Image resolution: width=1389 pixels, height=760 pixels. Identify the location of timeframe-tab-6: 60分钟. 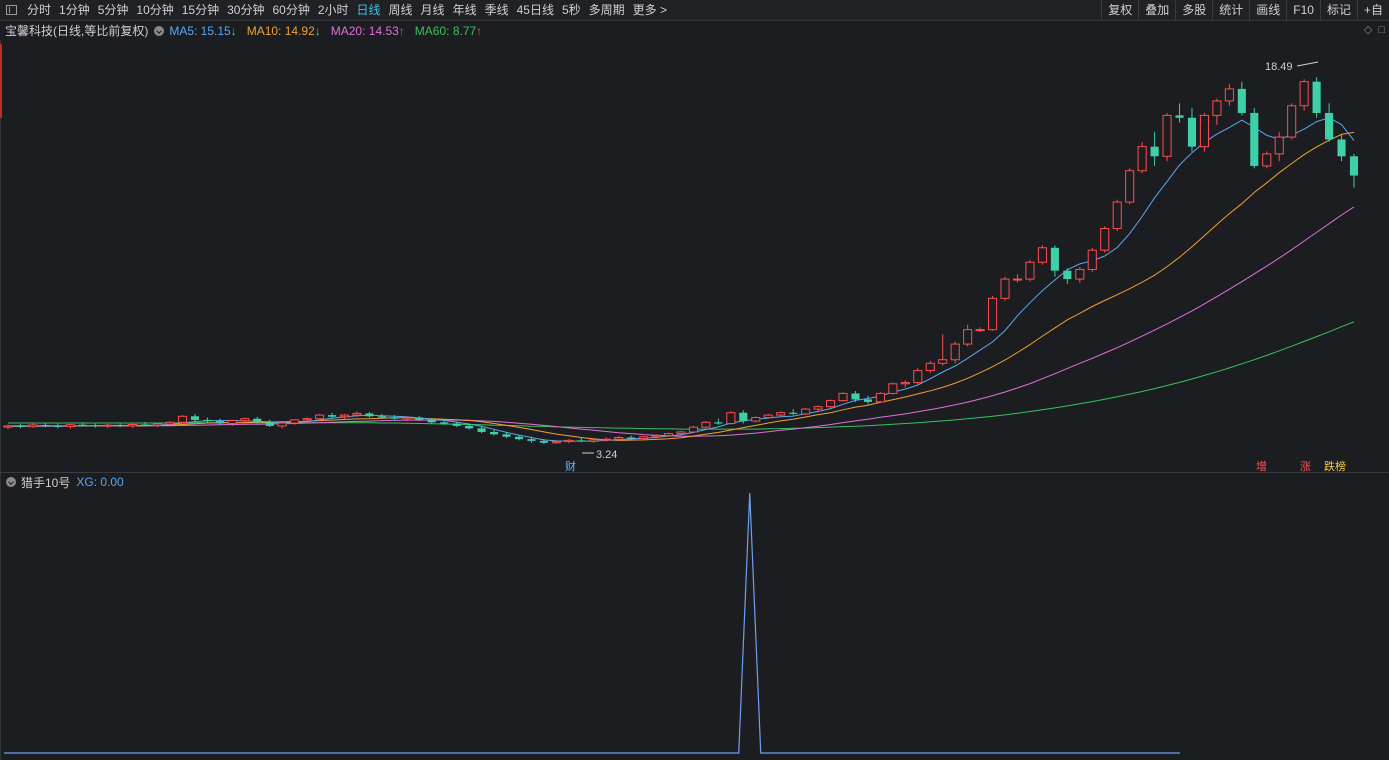
(290, 10).